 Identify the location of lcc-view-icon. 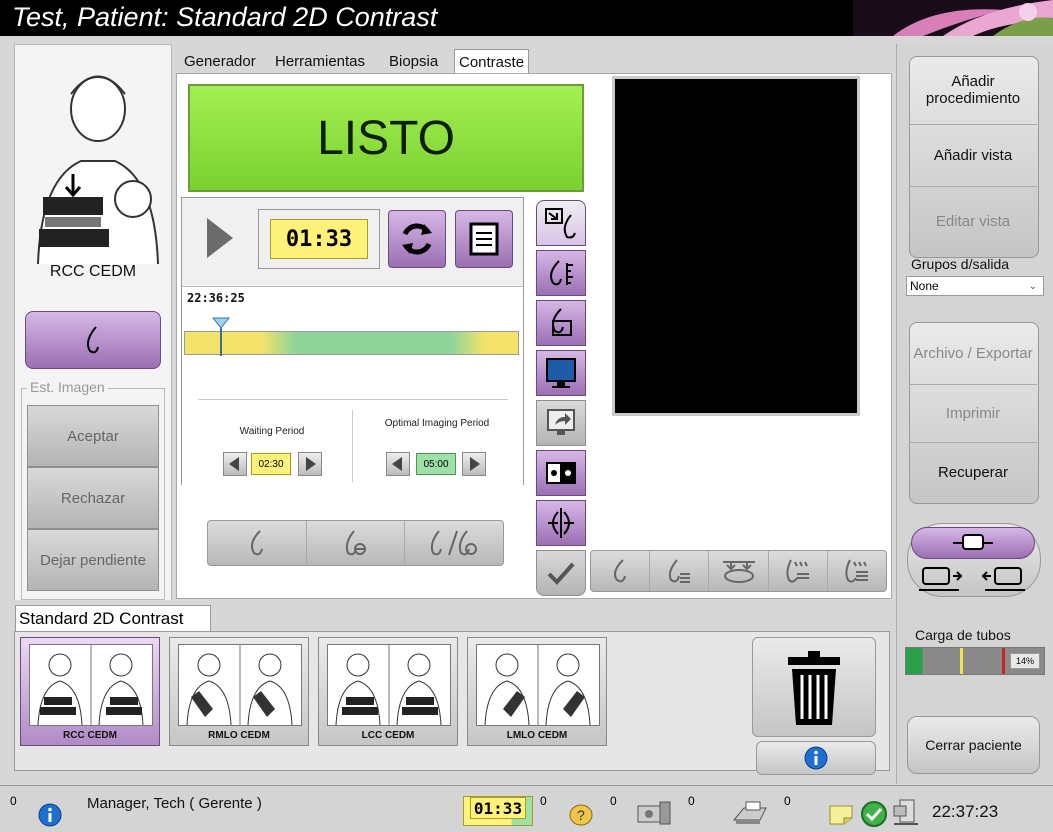
(389, 685).